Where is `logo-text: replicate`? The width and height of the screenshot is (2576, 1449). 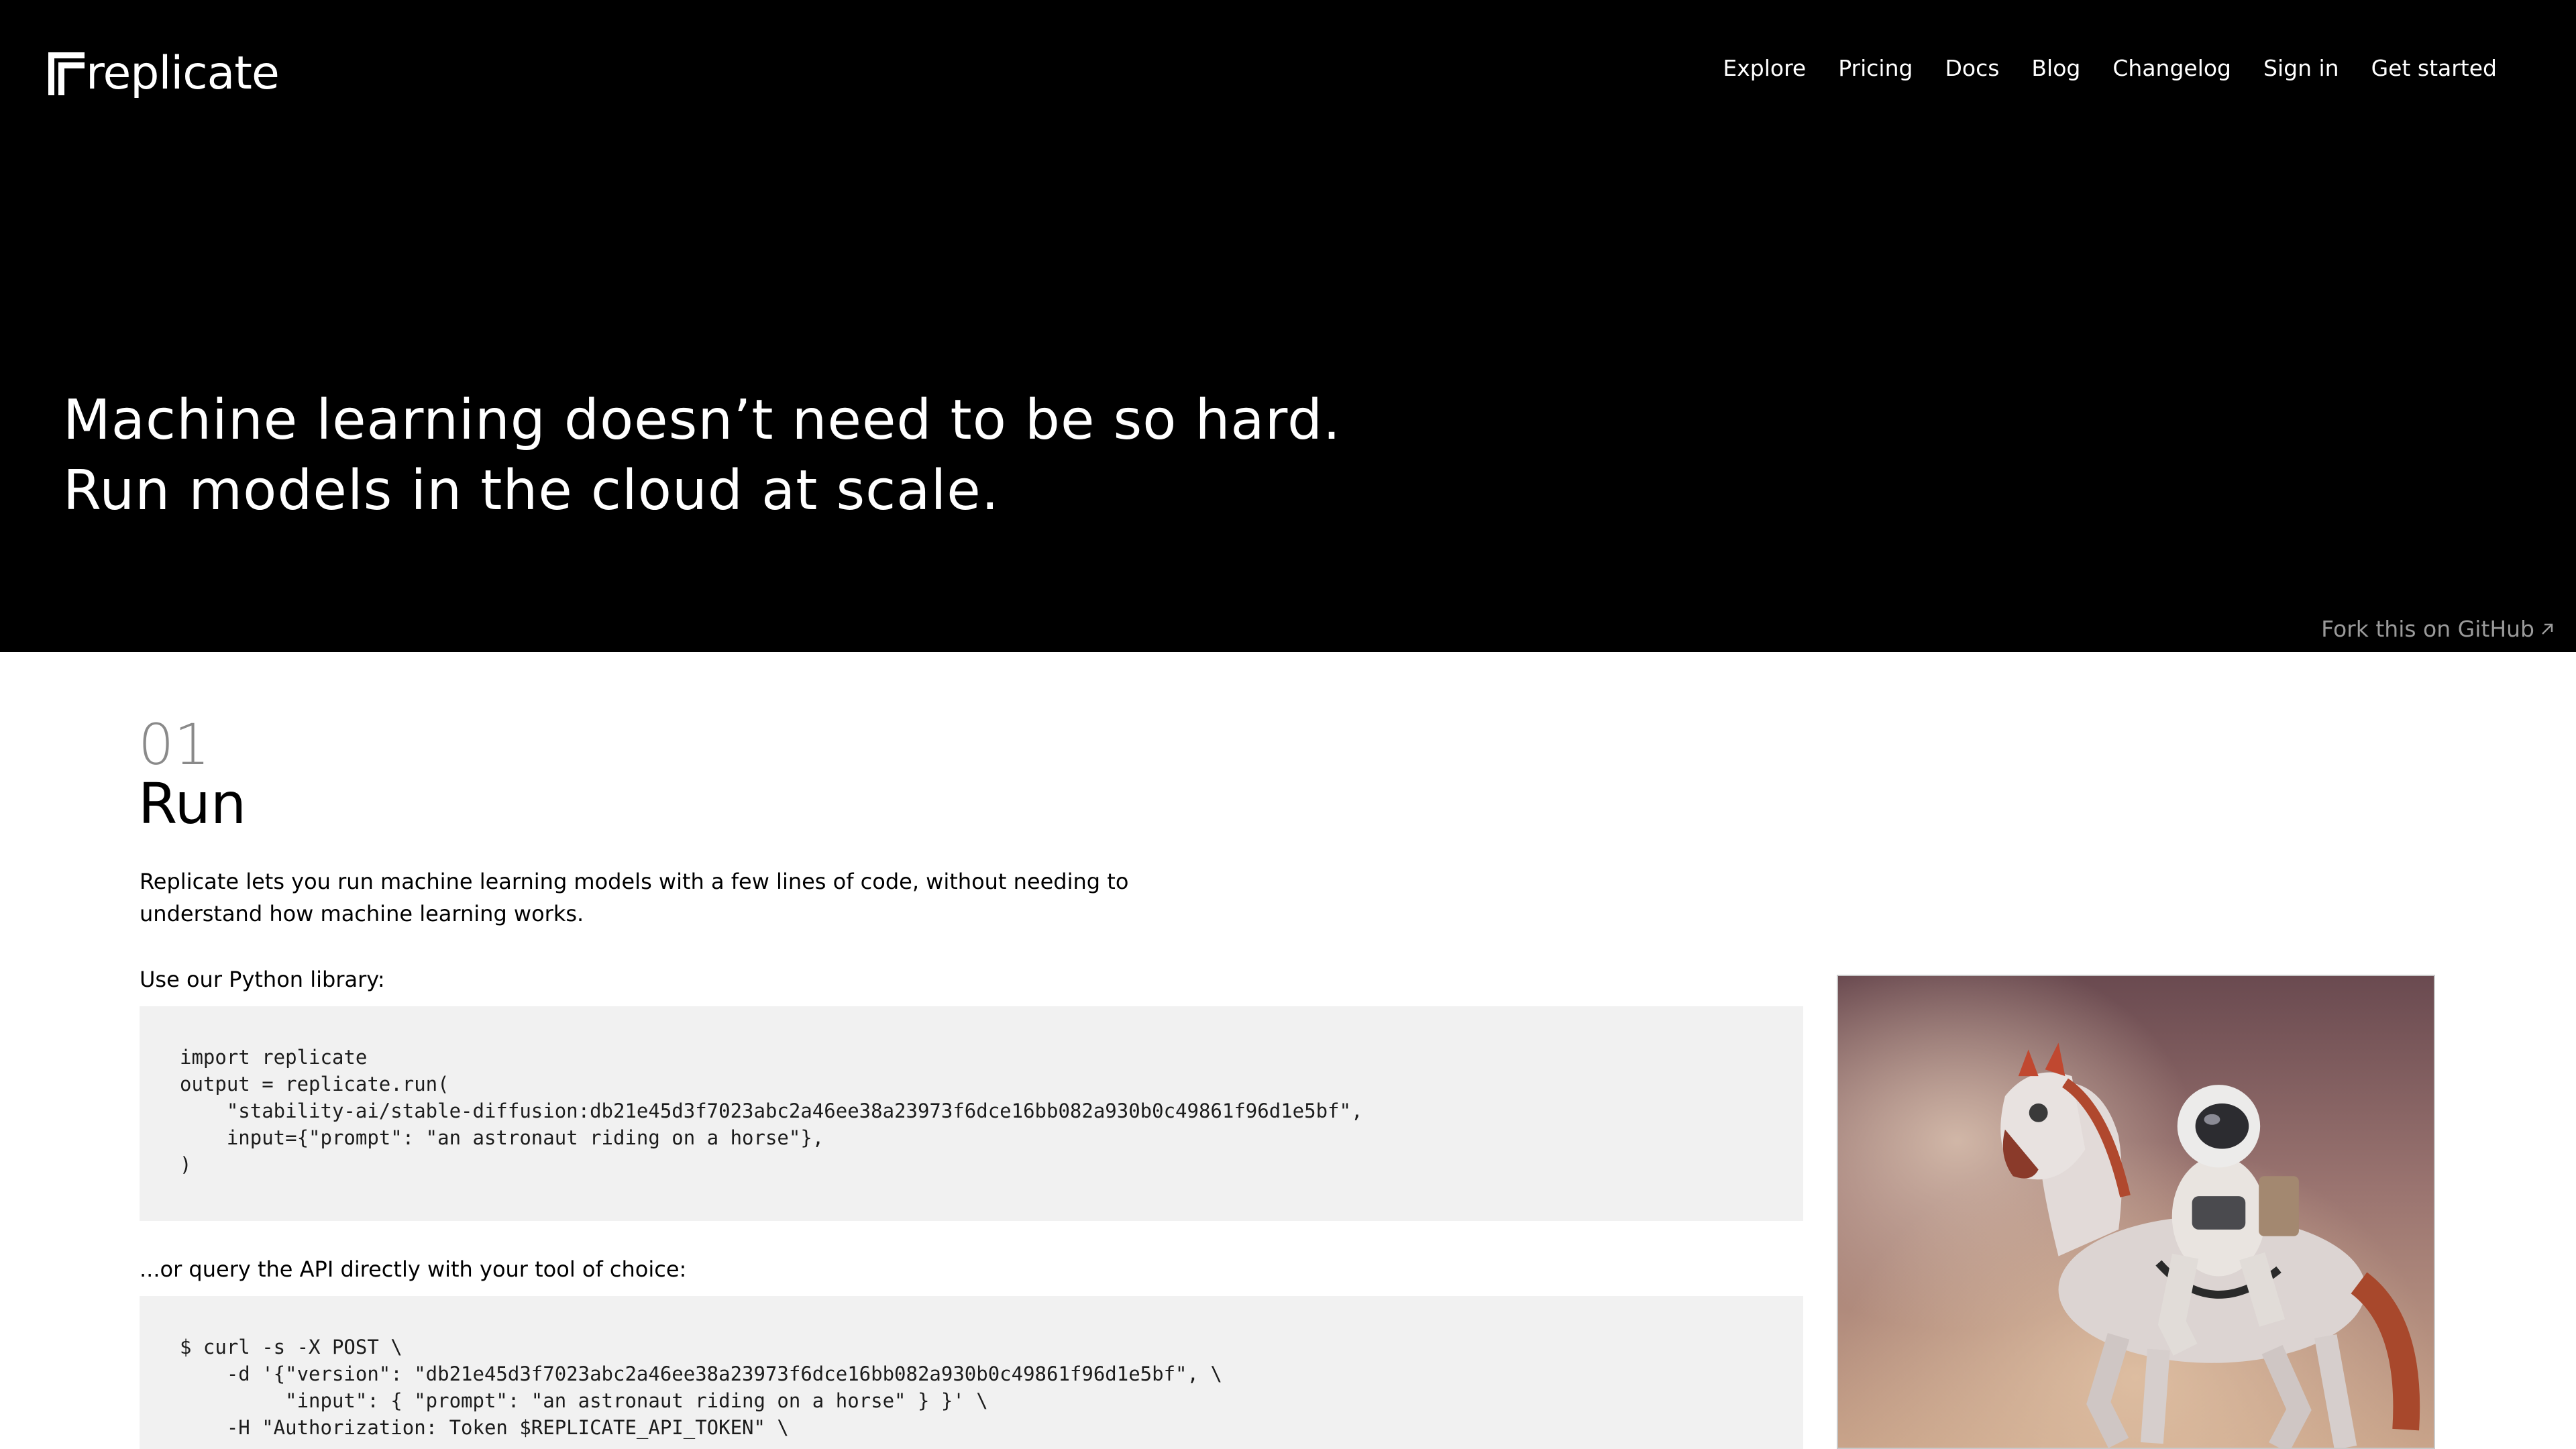
logo-text: replicate is located at coordinates (183, 73).